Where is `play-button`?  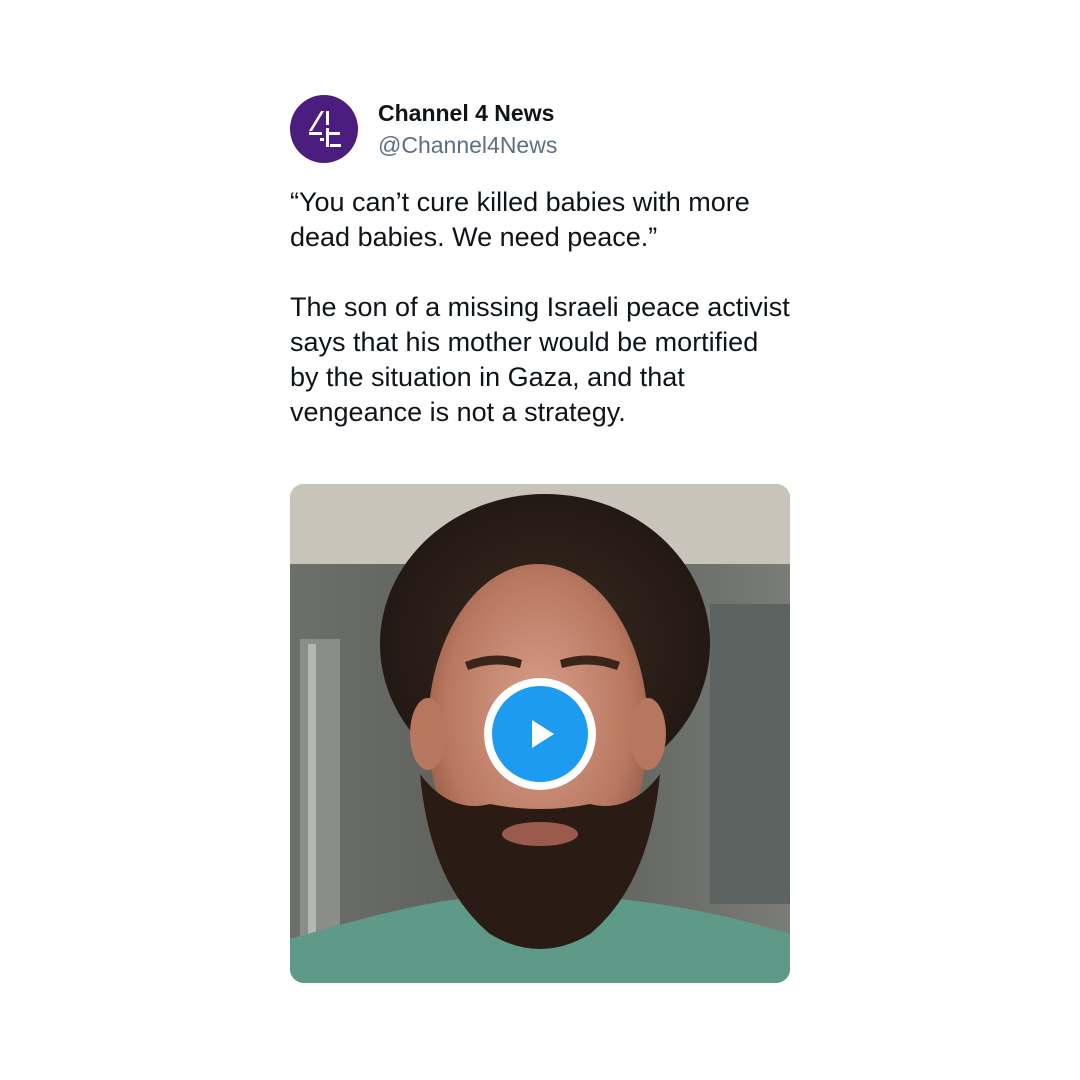
play-button is located at coordinates (540, 734).